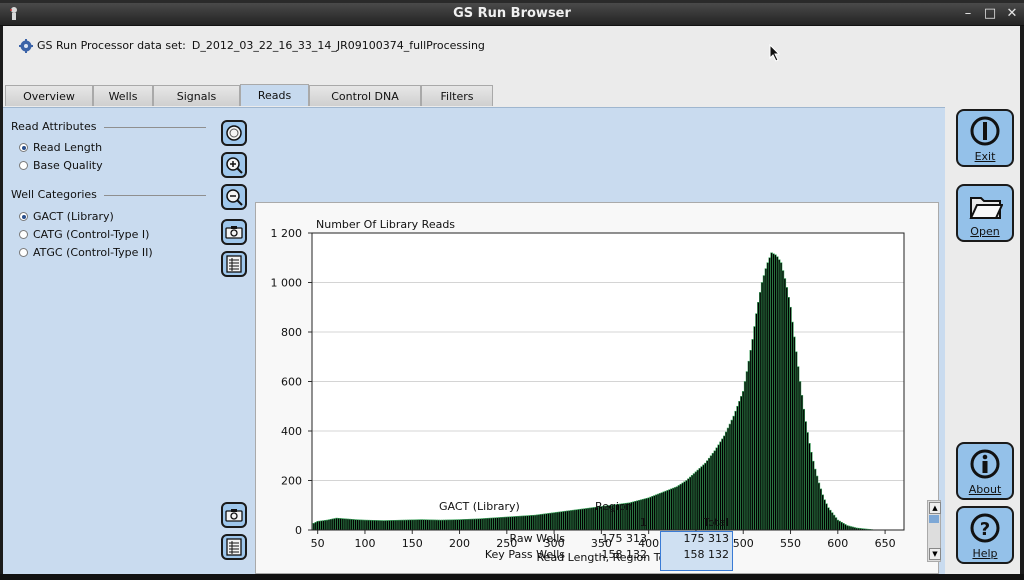 The width and height of the screenshot is (1024, 580). Describe the element at coordinates (743, 543) in the screenshot. I see `x-tick-label: 500` at that location.